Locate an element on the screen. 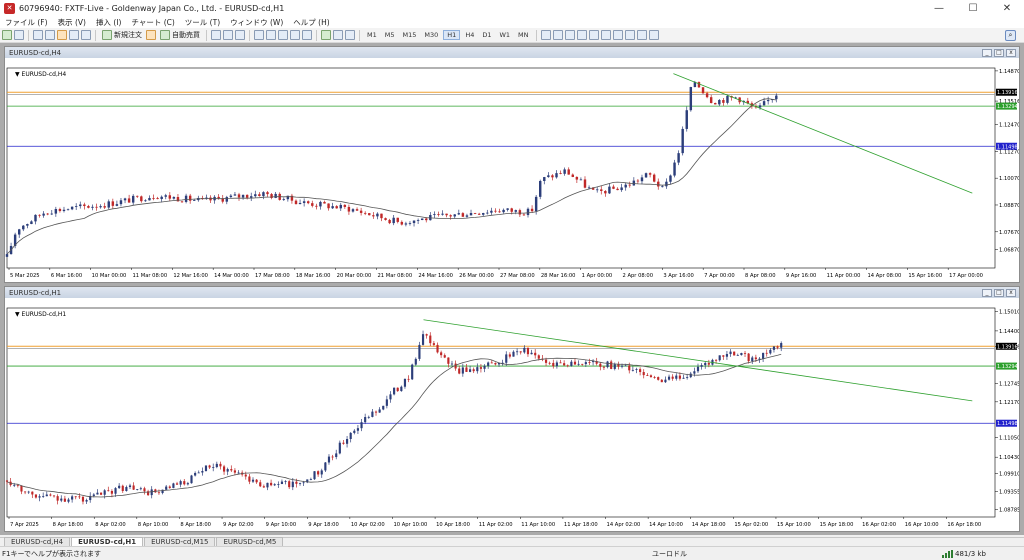 The width and height of the screenshot is (1024, 560). templates-icon is located at coordinates (350, 35).